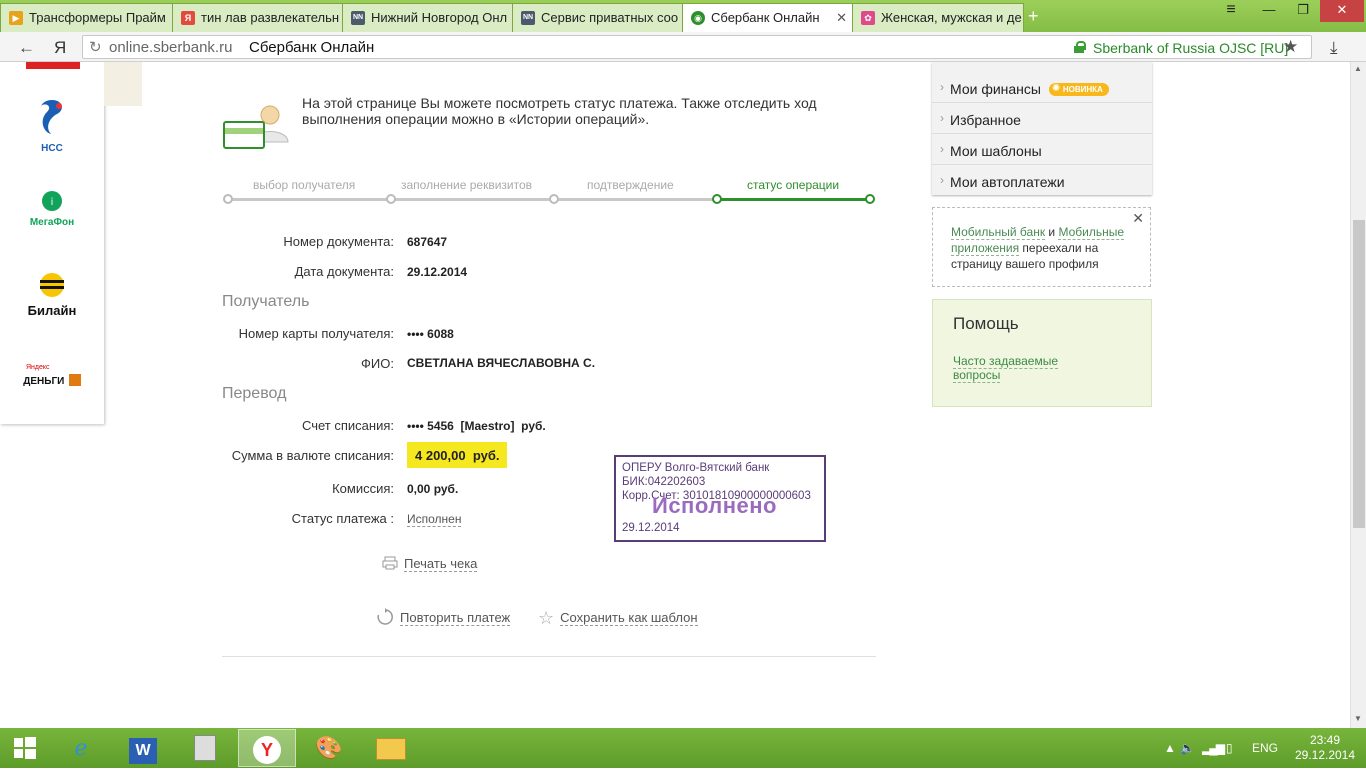  What do you see at coordinates (1187, 748) in the screenshot?
I see `speaker-icon: 🔈` at bounding box center [1187, 748].